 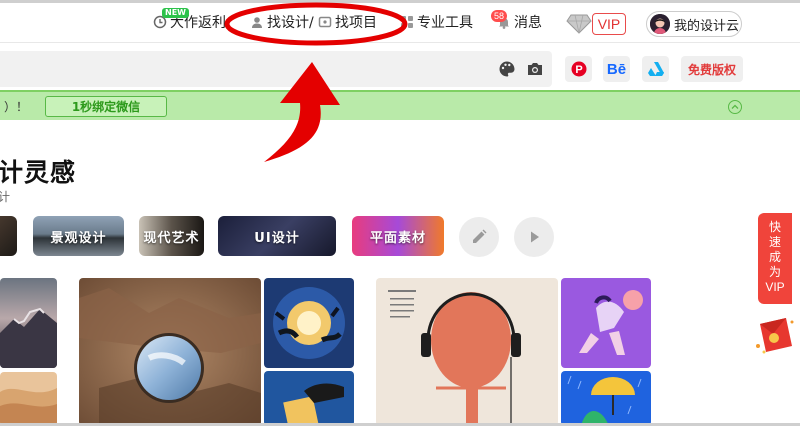 What do you see at coordinates (774, 272) in the screenshot?
I see `float-vip-char: 为` at bounding box center [774, 272].